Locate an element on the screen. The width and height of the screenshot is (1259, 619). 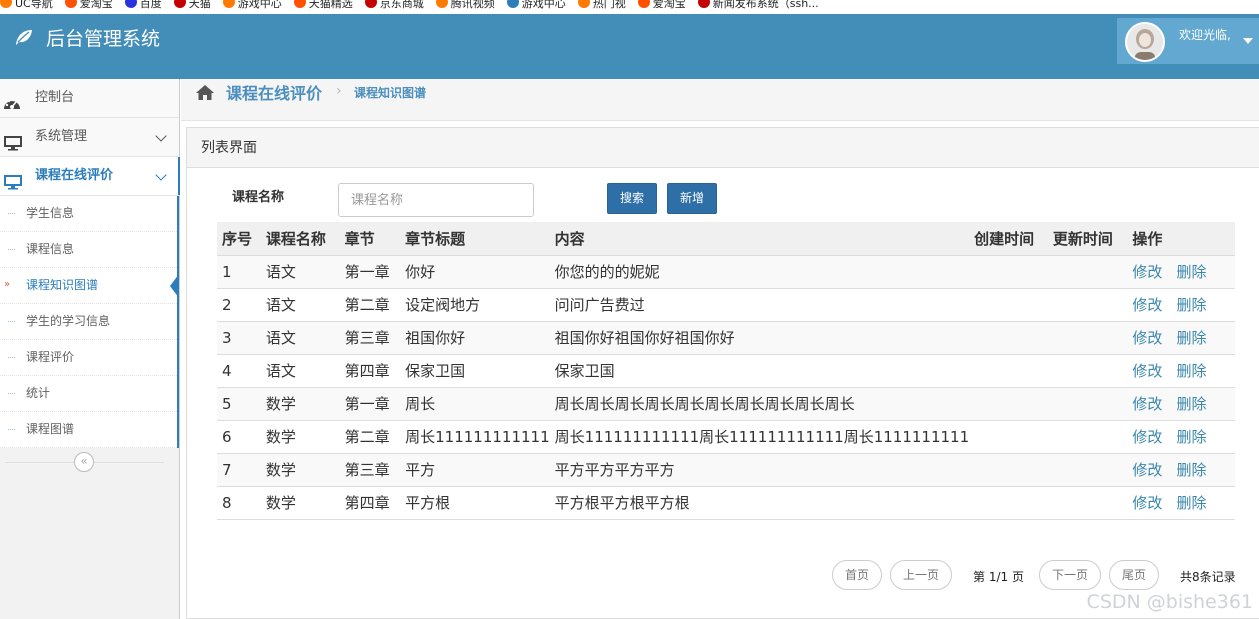
submenu-item-learning-info: 学生的学习信息 is located at coordinates (88, 322).